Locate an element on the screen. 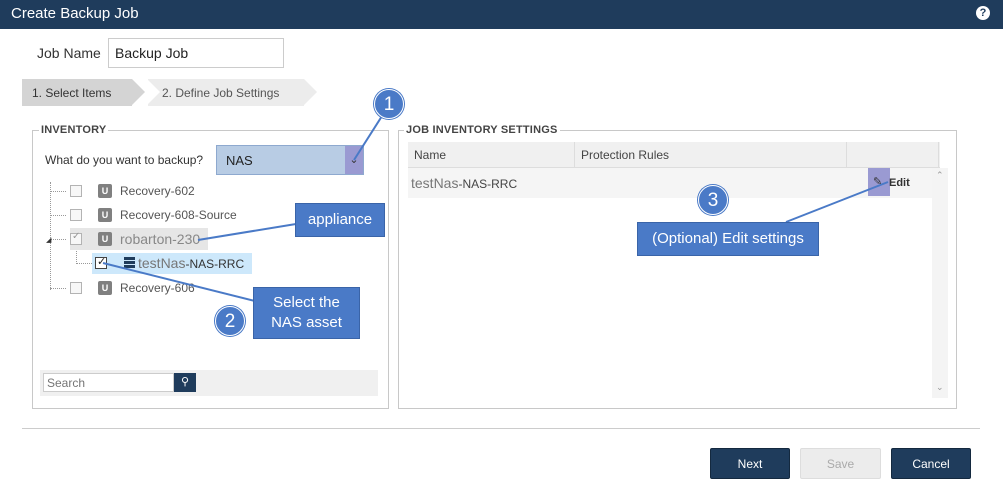 This screenshot has width=1003, height=485. callout-appliance: appliance is located at coordinates (340, 220).